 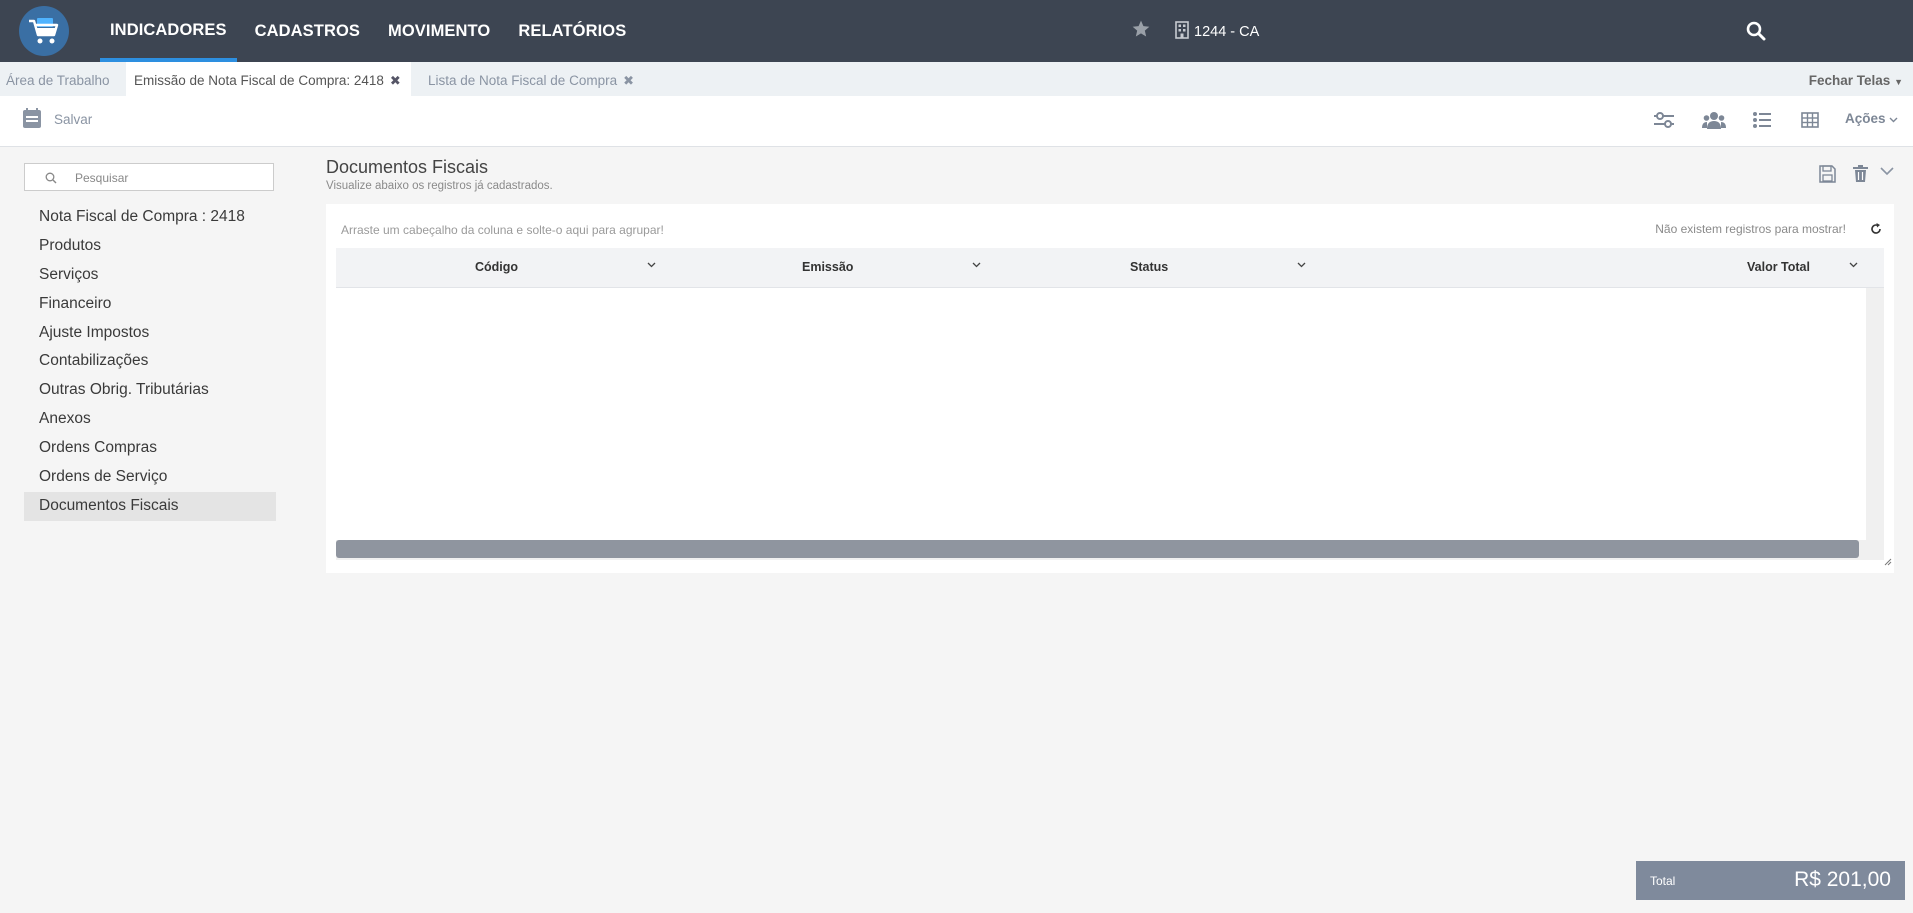 What do you see at coordinates (307, 31) in the screenshot?
I see `nav-item-cadastros: CADASTROS` at bounding box center [307, 31].